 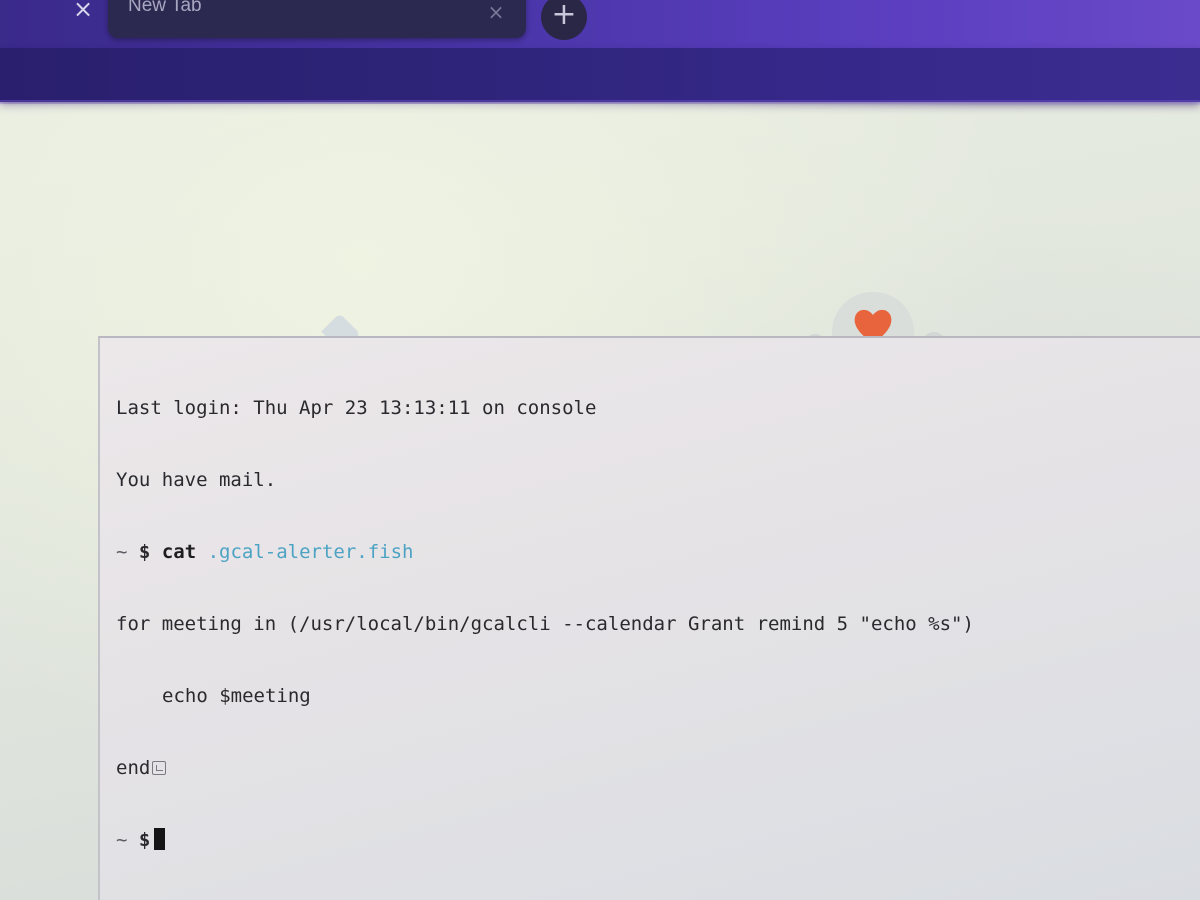 I want to click on terminal-line: end, so click(x=653, y=768).